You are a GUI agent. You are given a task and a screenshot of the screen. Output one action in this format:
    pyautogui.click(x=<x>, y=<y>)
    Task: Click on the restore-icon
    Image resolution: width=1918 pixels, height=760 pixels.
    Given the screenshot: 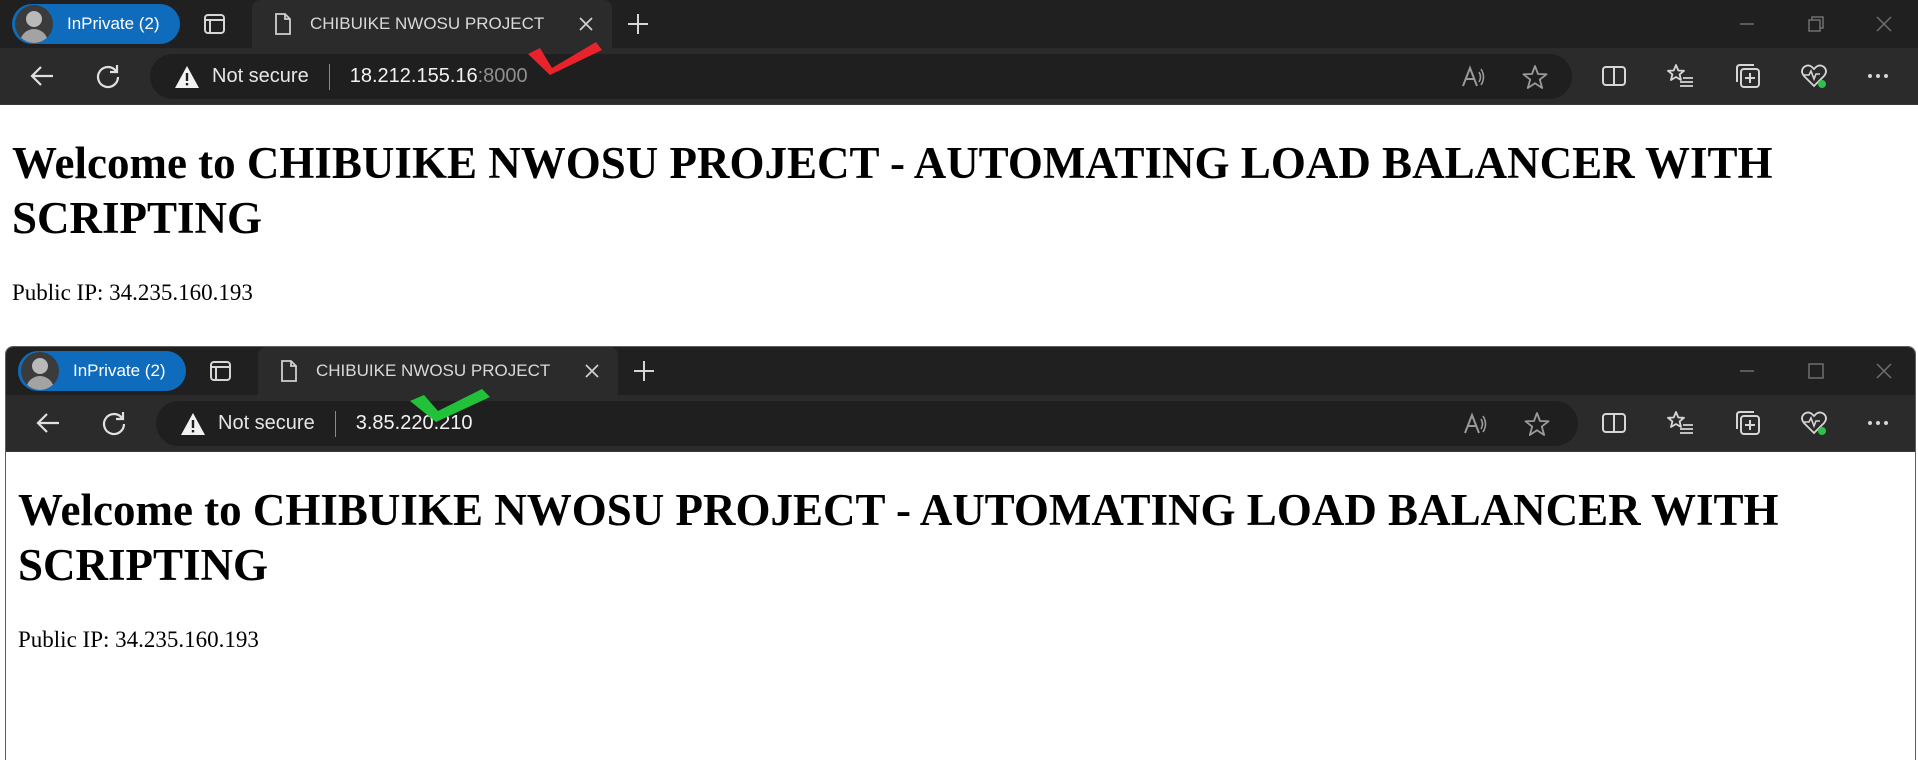 What is the action you would take?
    pyautogui.click(x=1816, y=24)
    